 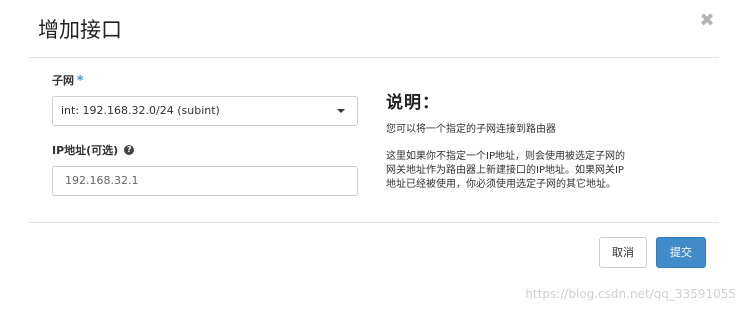 I want to click on required-star-icon: *, so click(x=80, y=80).